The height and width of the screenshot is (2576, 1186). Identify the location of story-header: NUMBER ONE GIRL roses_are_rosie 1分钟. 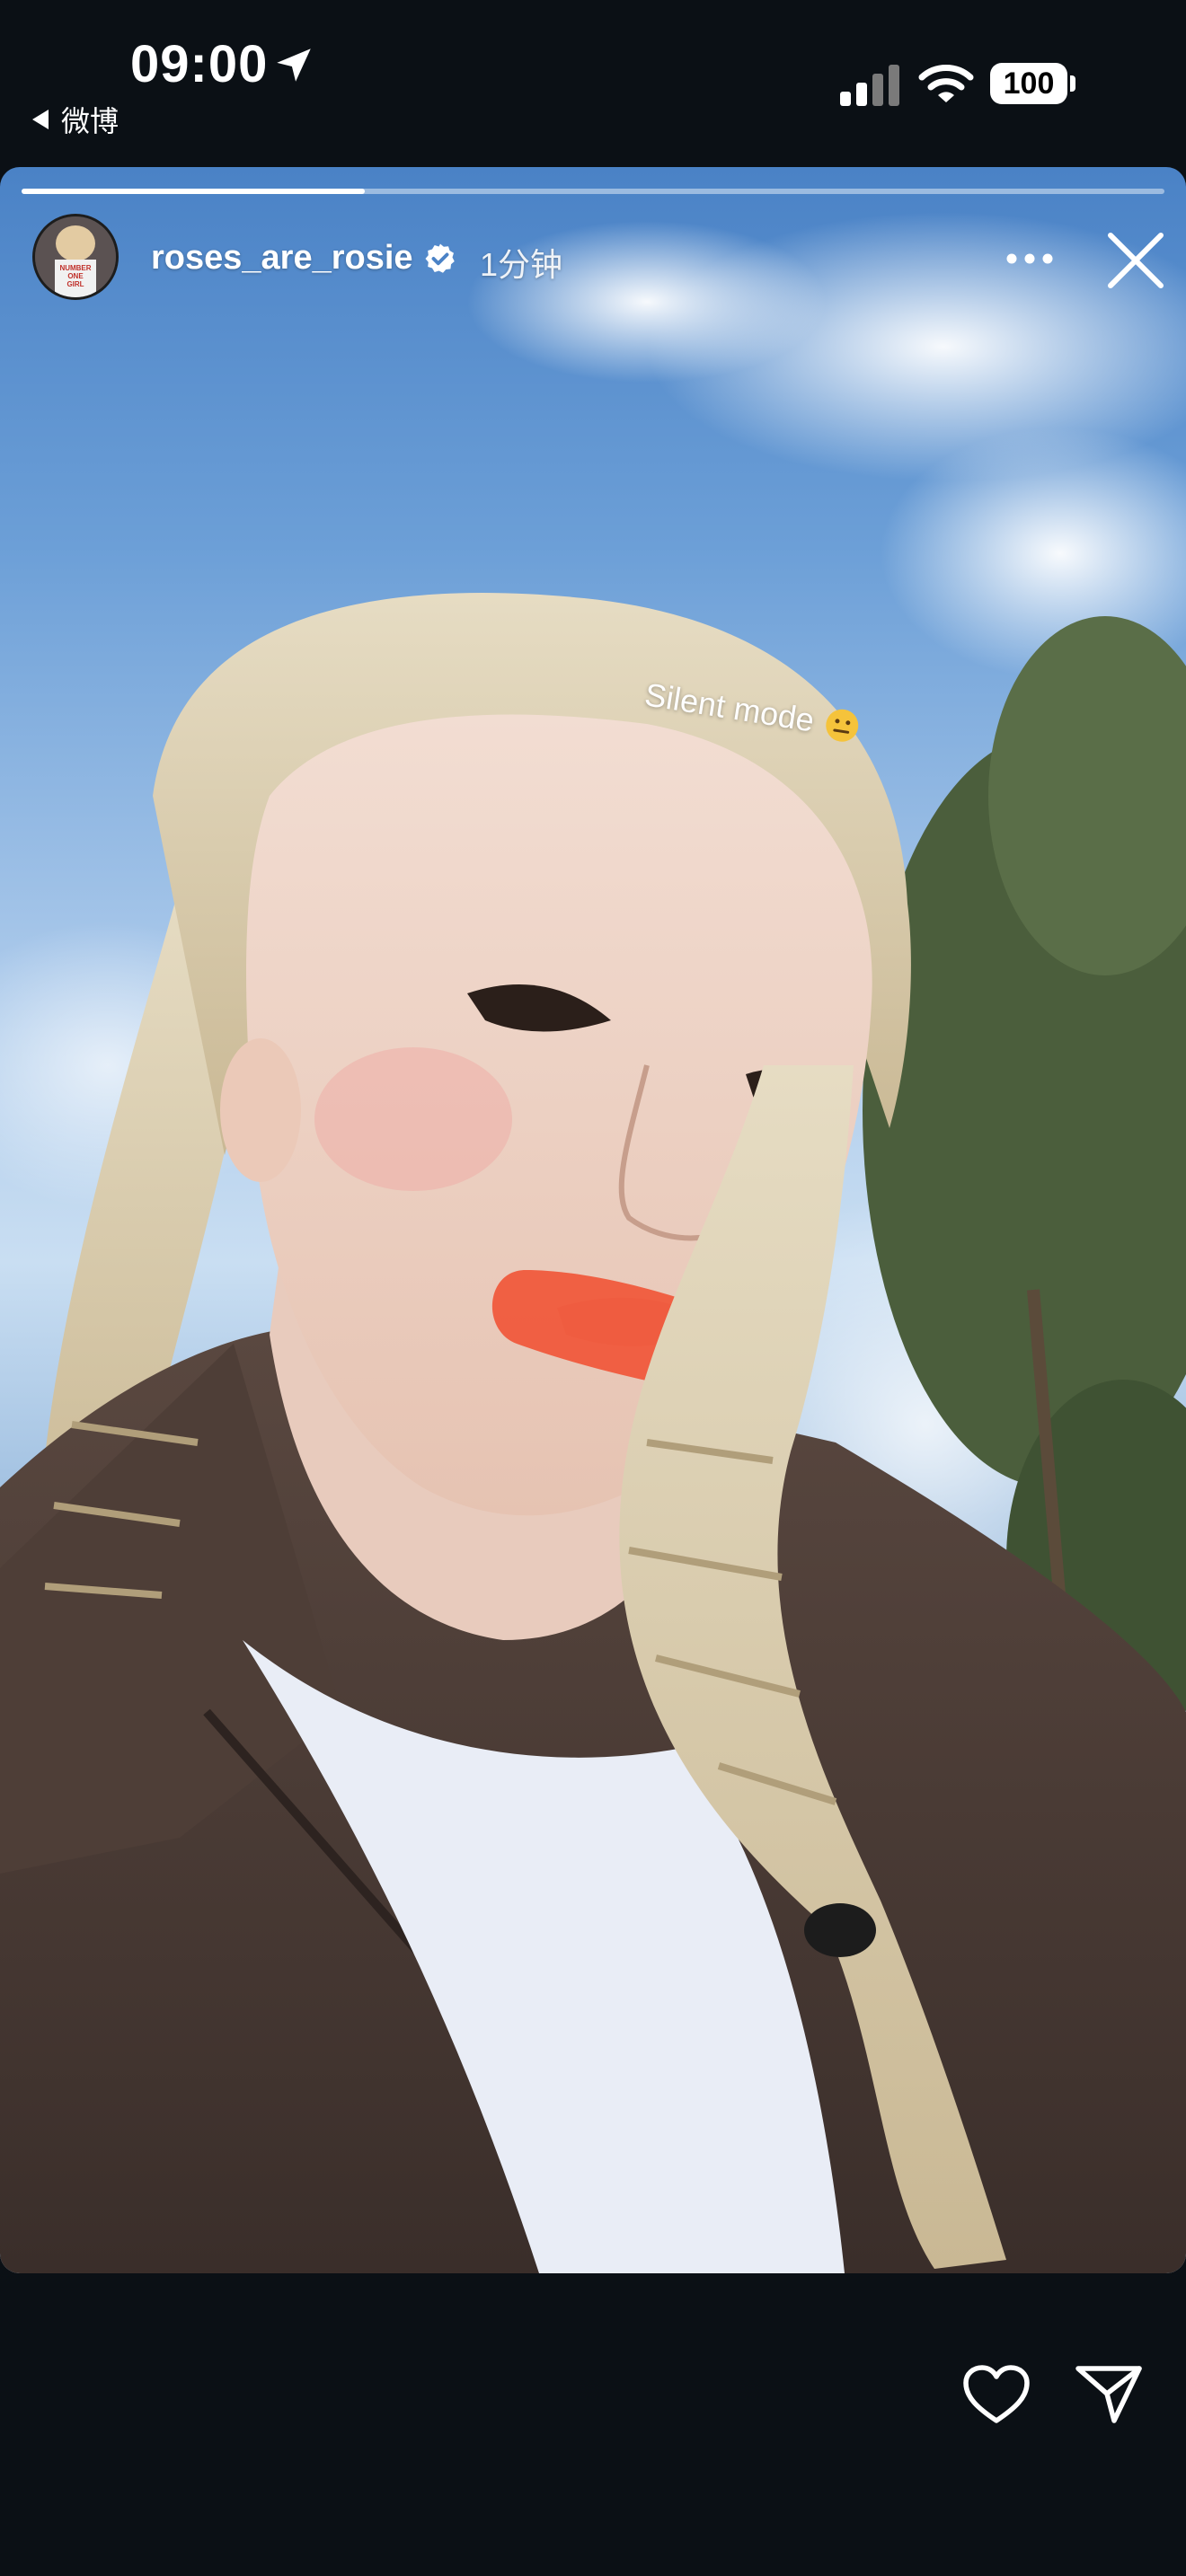
(598, 259).